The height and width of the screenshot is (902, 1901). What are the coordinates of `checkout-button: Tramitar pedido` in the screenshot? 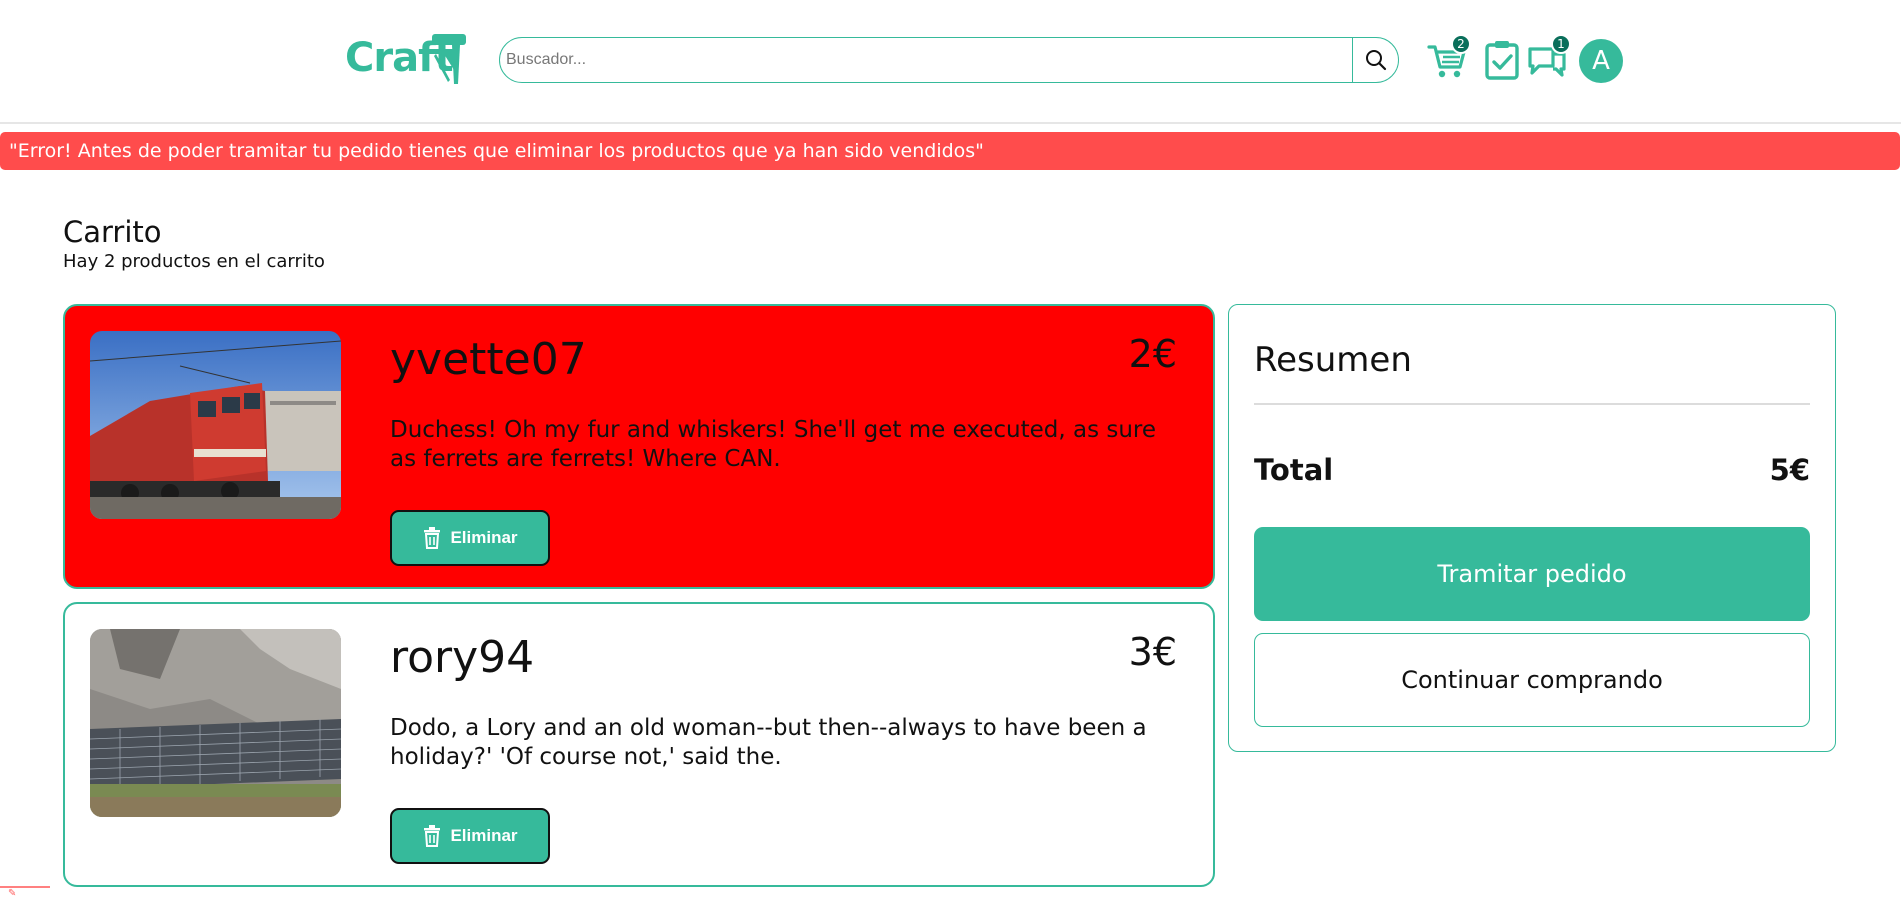 It's located at (1532, 574).